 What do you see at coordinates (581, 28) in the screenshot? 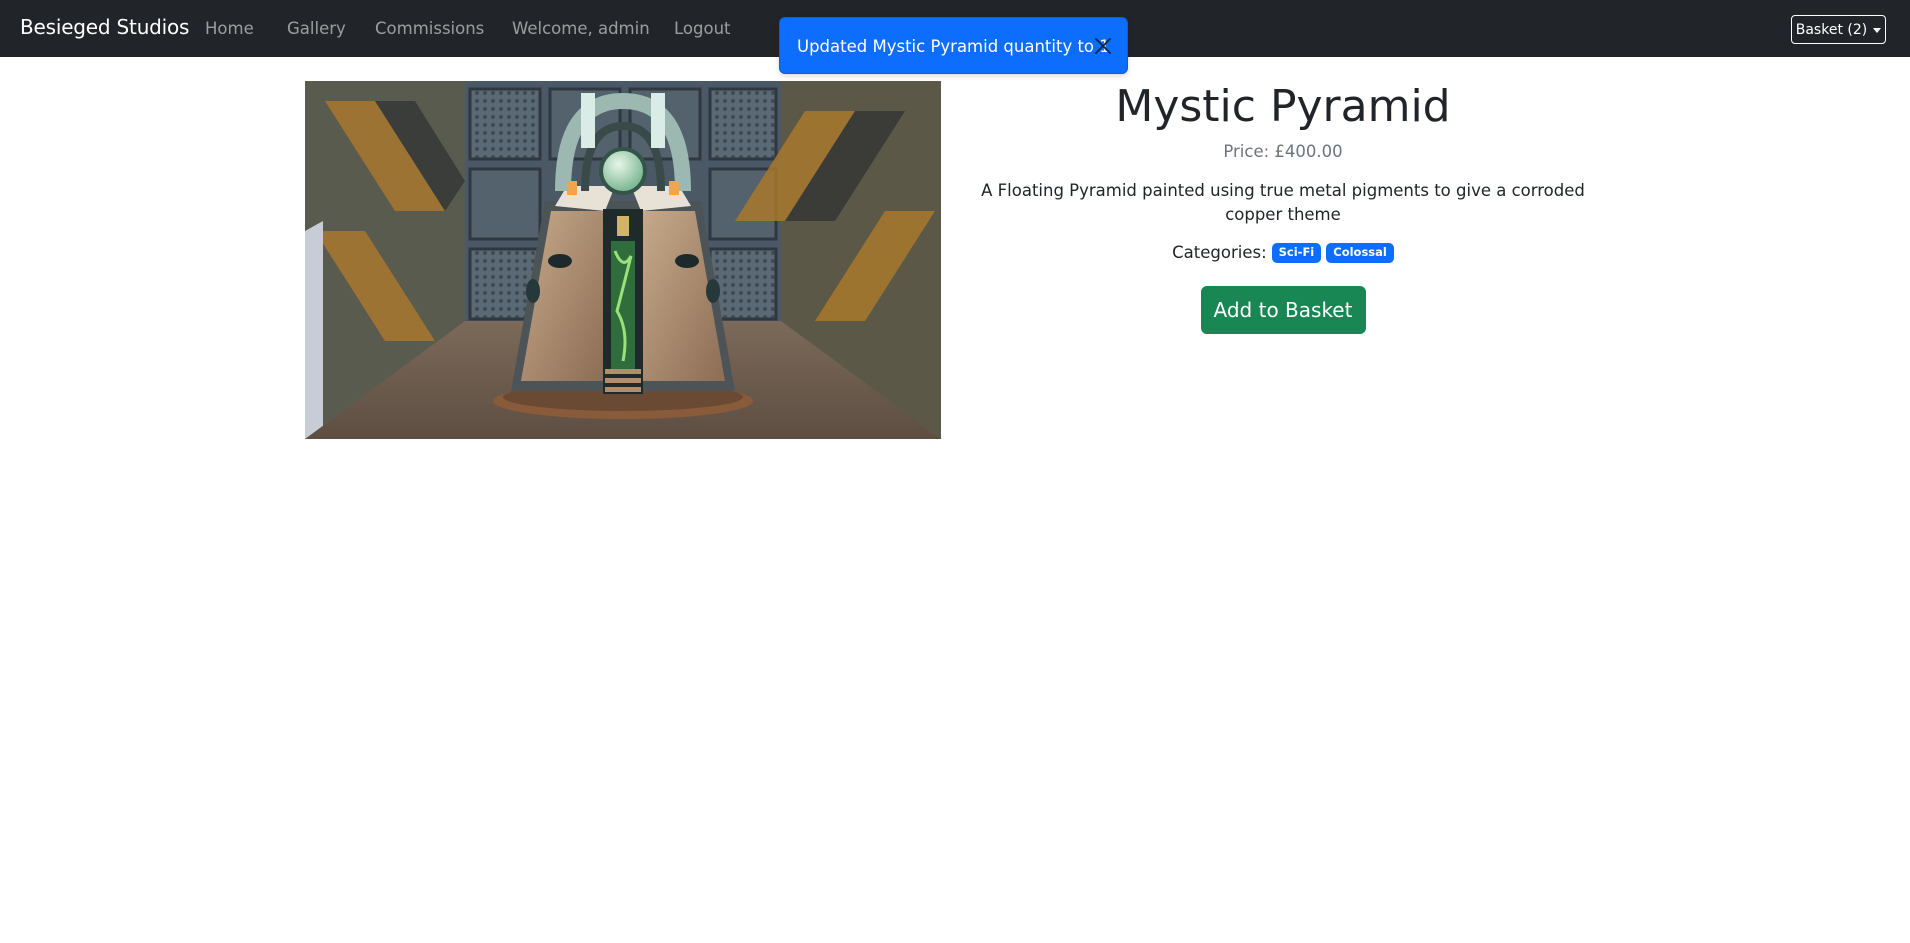
I see `nav-welcome-link: Welcome, admin` at bounding box center [581, 28].